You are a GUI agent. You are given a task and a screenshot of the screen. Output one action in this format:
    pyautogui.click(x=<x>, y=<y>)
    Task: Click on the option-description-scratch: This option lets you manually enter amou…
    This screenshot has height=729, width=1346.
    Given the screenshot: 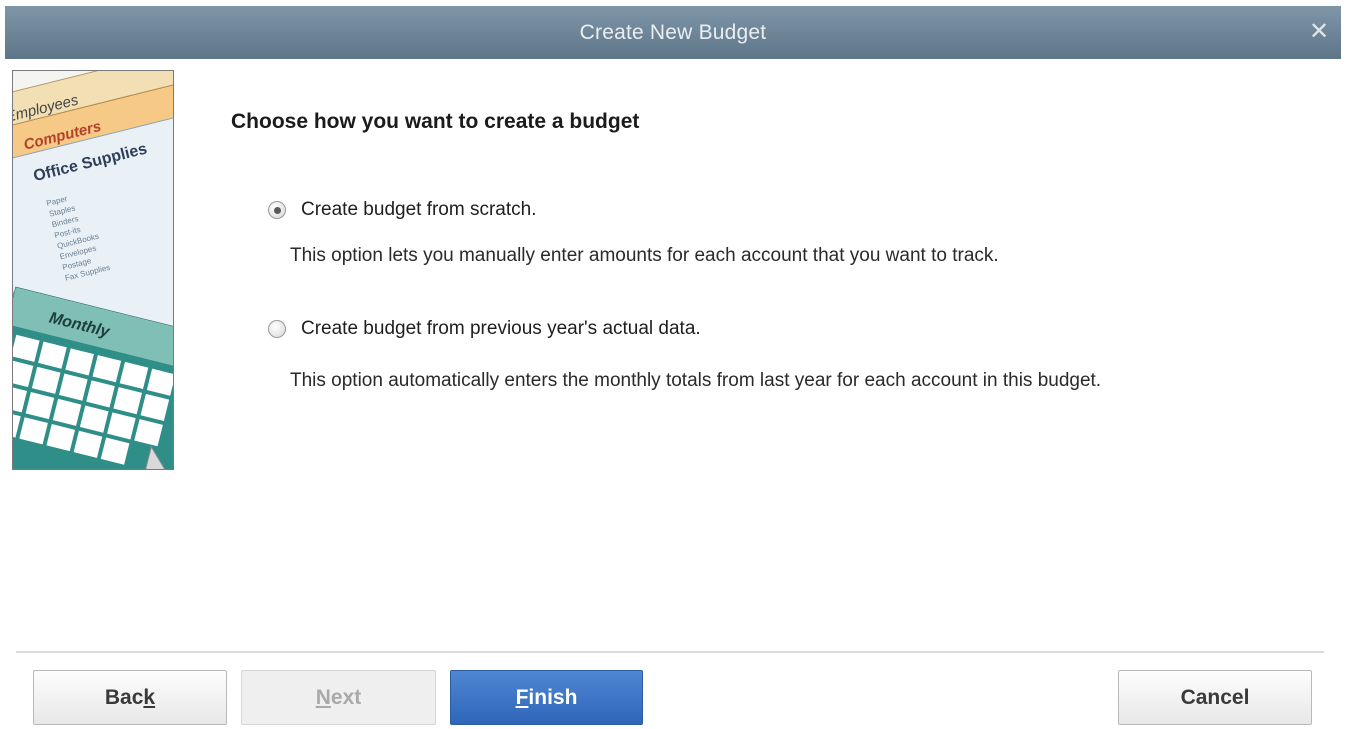 What is the action you would take?
    pyautogui.click(x=644, y=255)
    